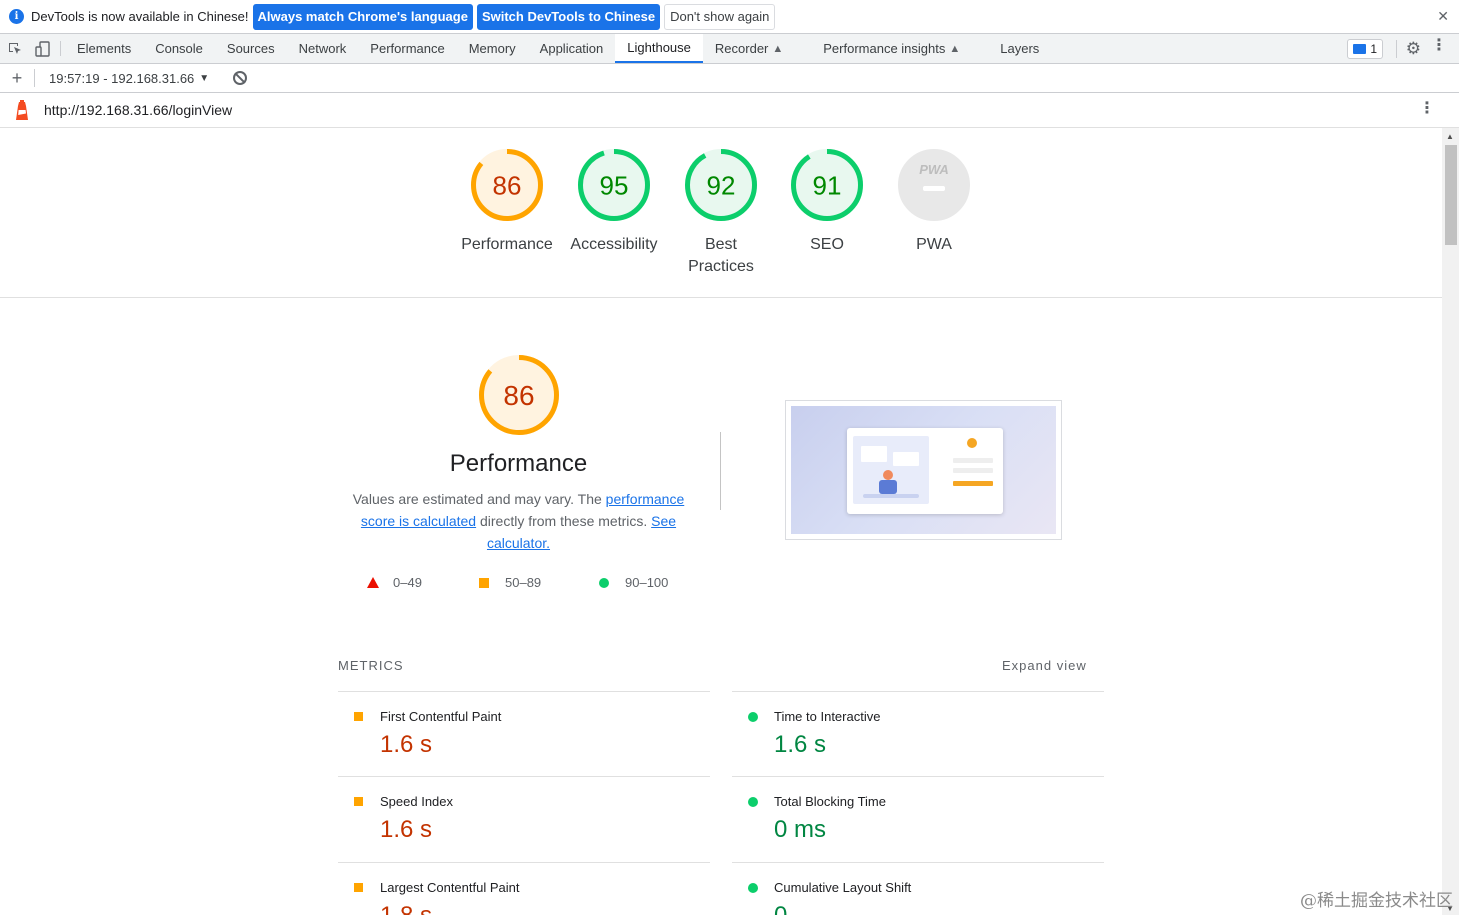 The image size is (1459, 915). What do you see at coordinates (564, 521) in the screenshot?
I see `description-text: directly from these metrics.` at bounding box center [564, 521].